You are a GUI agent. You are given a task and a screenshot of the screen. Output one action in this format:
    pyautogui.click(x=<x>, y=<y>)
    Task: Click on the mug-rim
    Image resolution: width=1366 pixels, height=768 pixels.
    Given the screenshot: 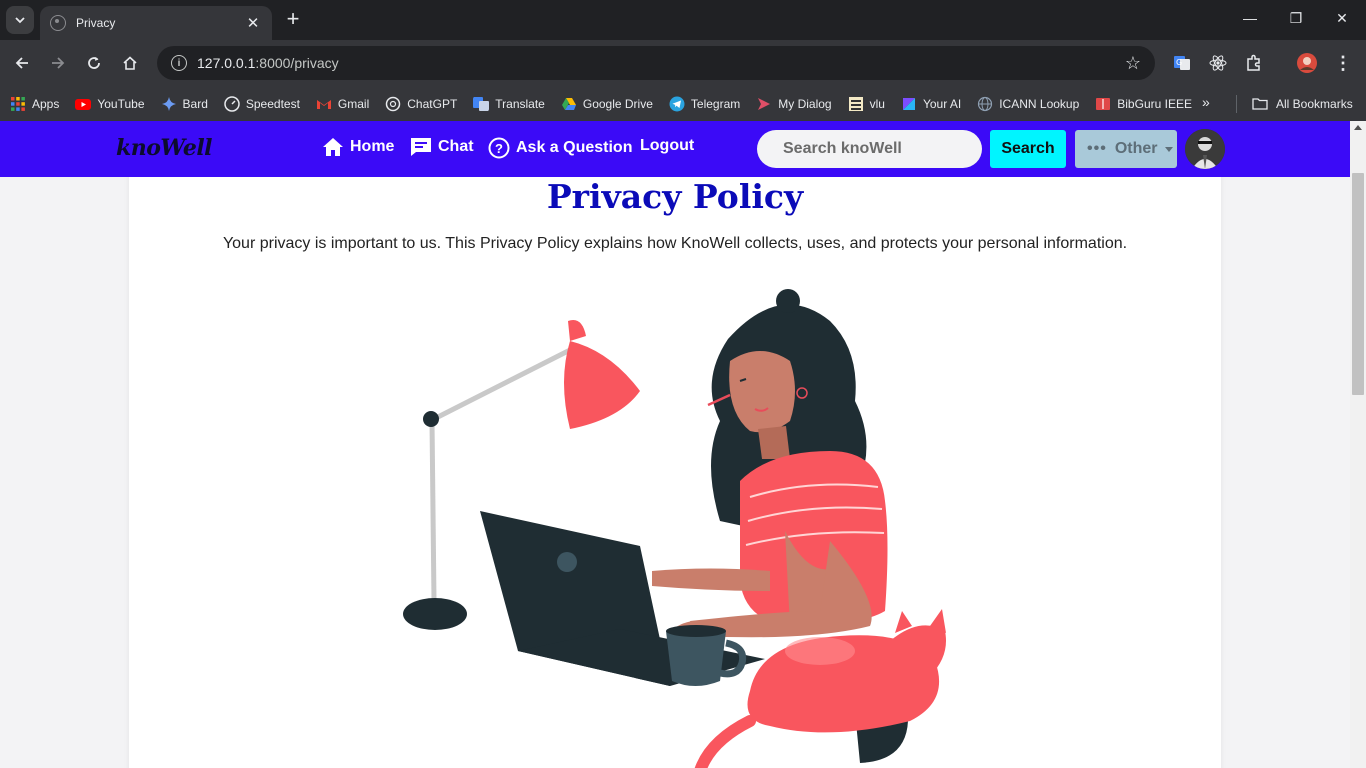 What is the action you would take?
    pyautogui.click(x=696, y=631)
    